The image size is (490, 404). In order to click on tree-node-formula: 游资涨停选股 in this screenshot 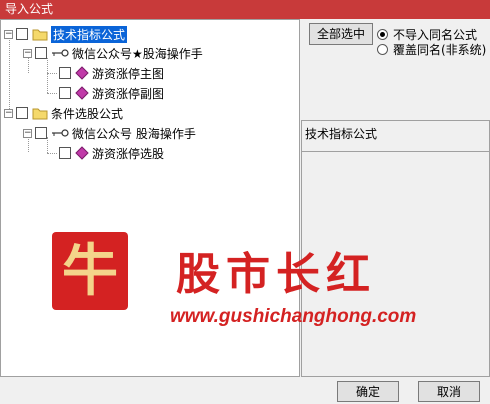, I will do `click(111, 153)`.